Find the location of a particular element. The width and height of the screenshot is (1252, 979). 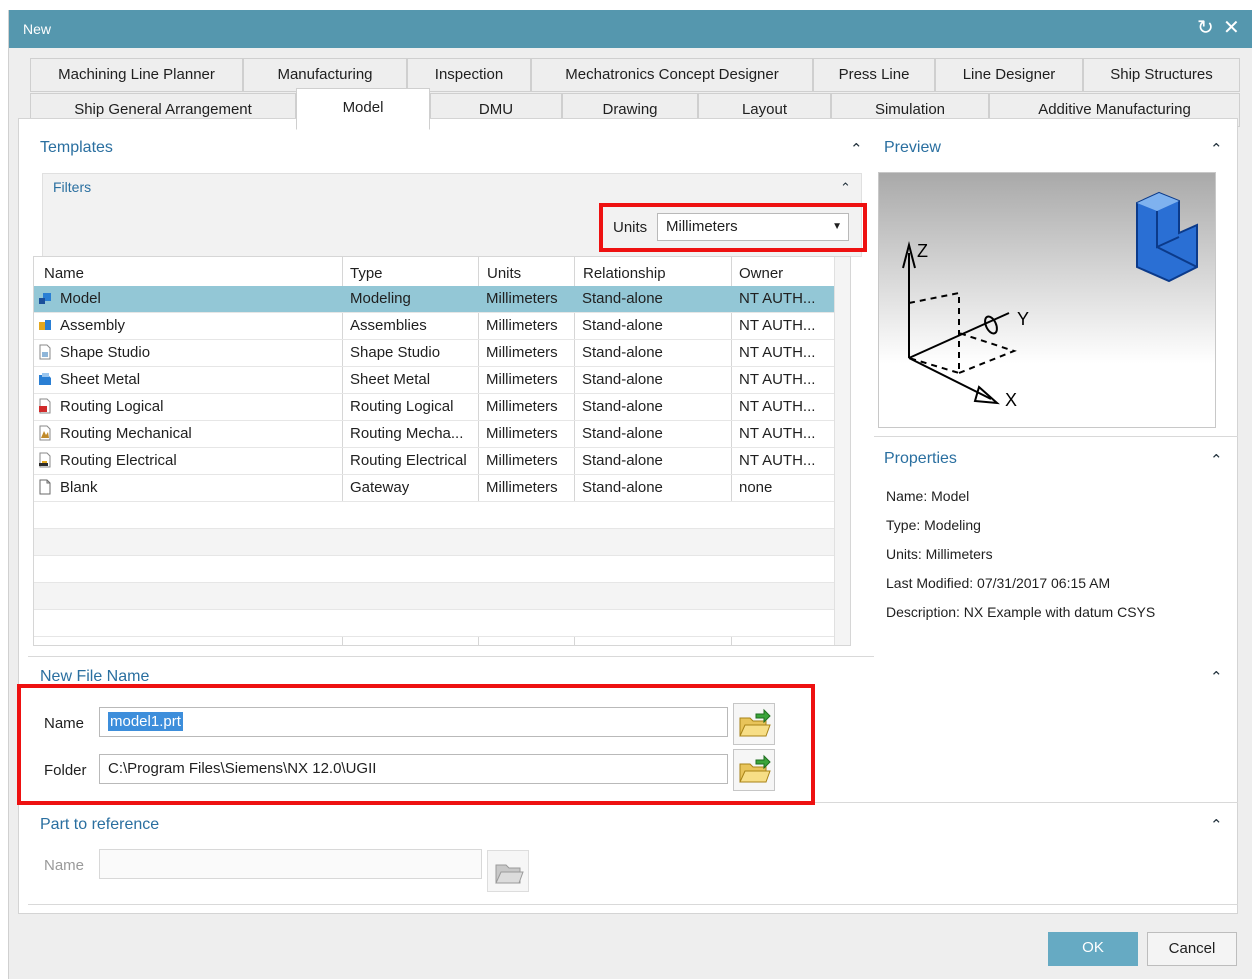

units-dropdown: Millimeters ▼ is located at coordinates (753, 227).